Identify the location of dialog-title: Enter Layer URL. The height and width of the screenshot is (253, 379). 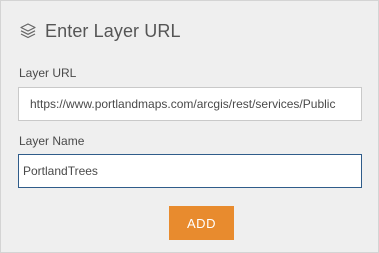
(113, 31).